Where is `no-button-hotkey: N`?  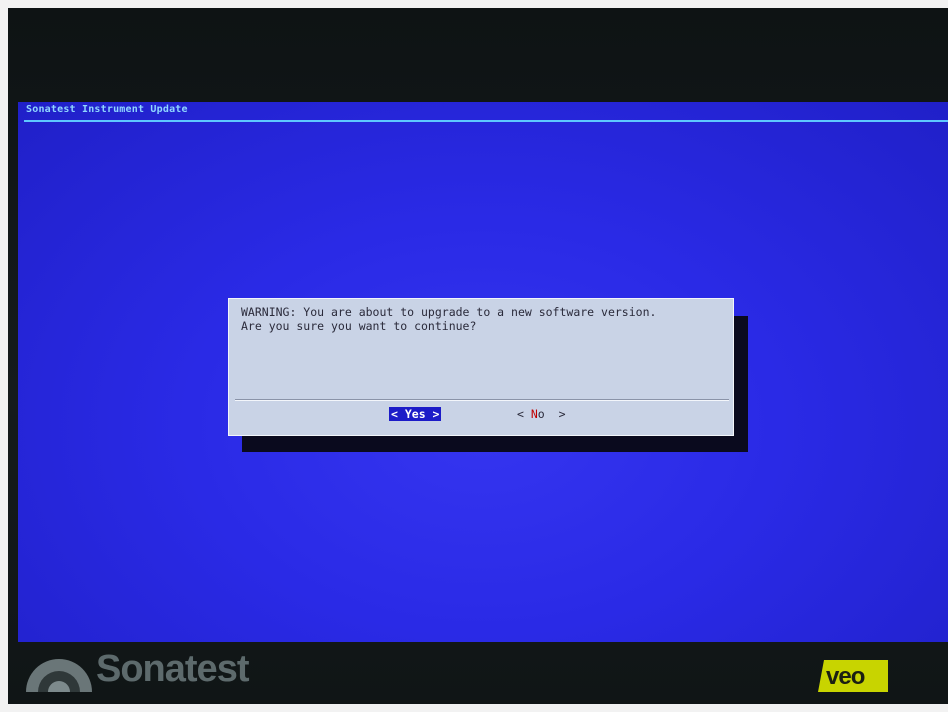 no-button-hotkey: N is located at coordinates (534, 414).